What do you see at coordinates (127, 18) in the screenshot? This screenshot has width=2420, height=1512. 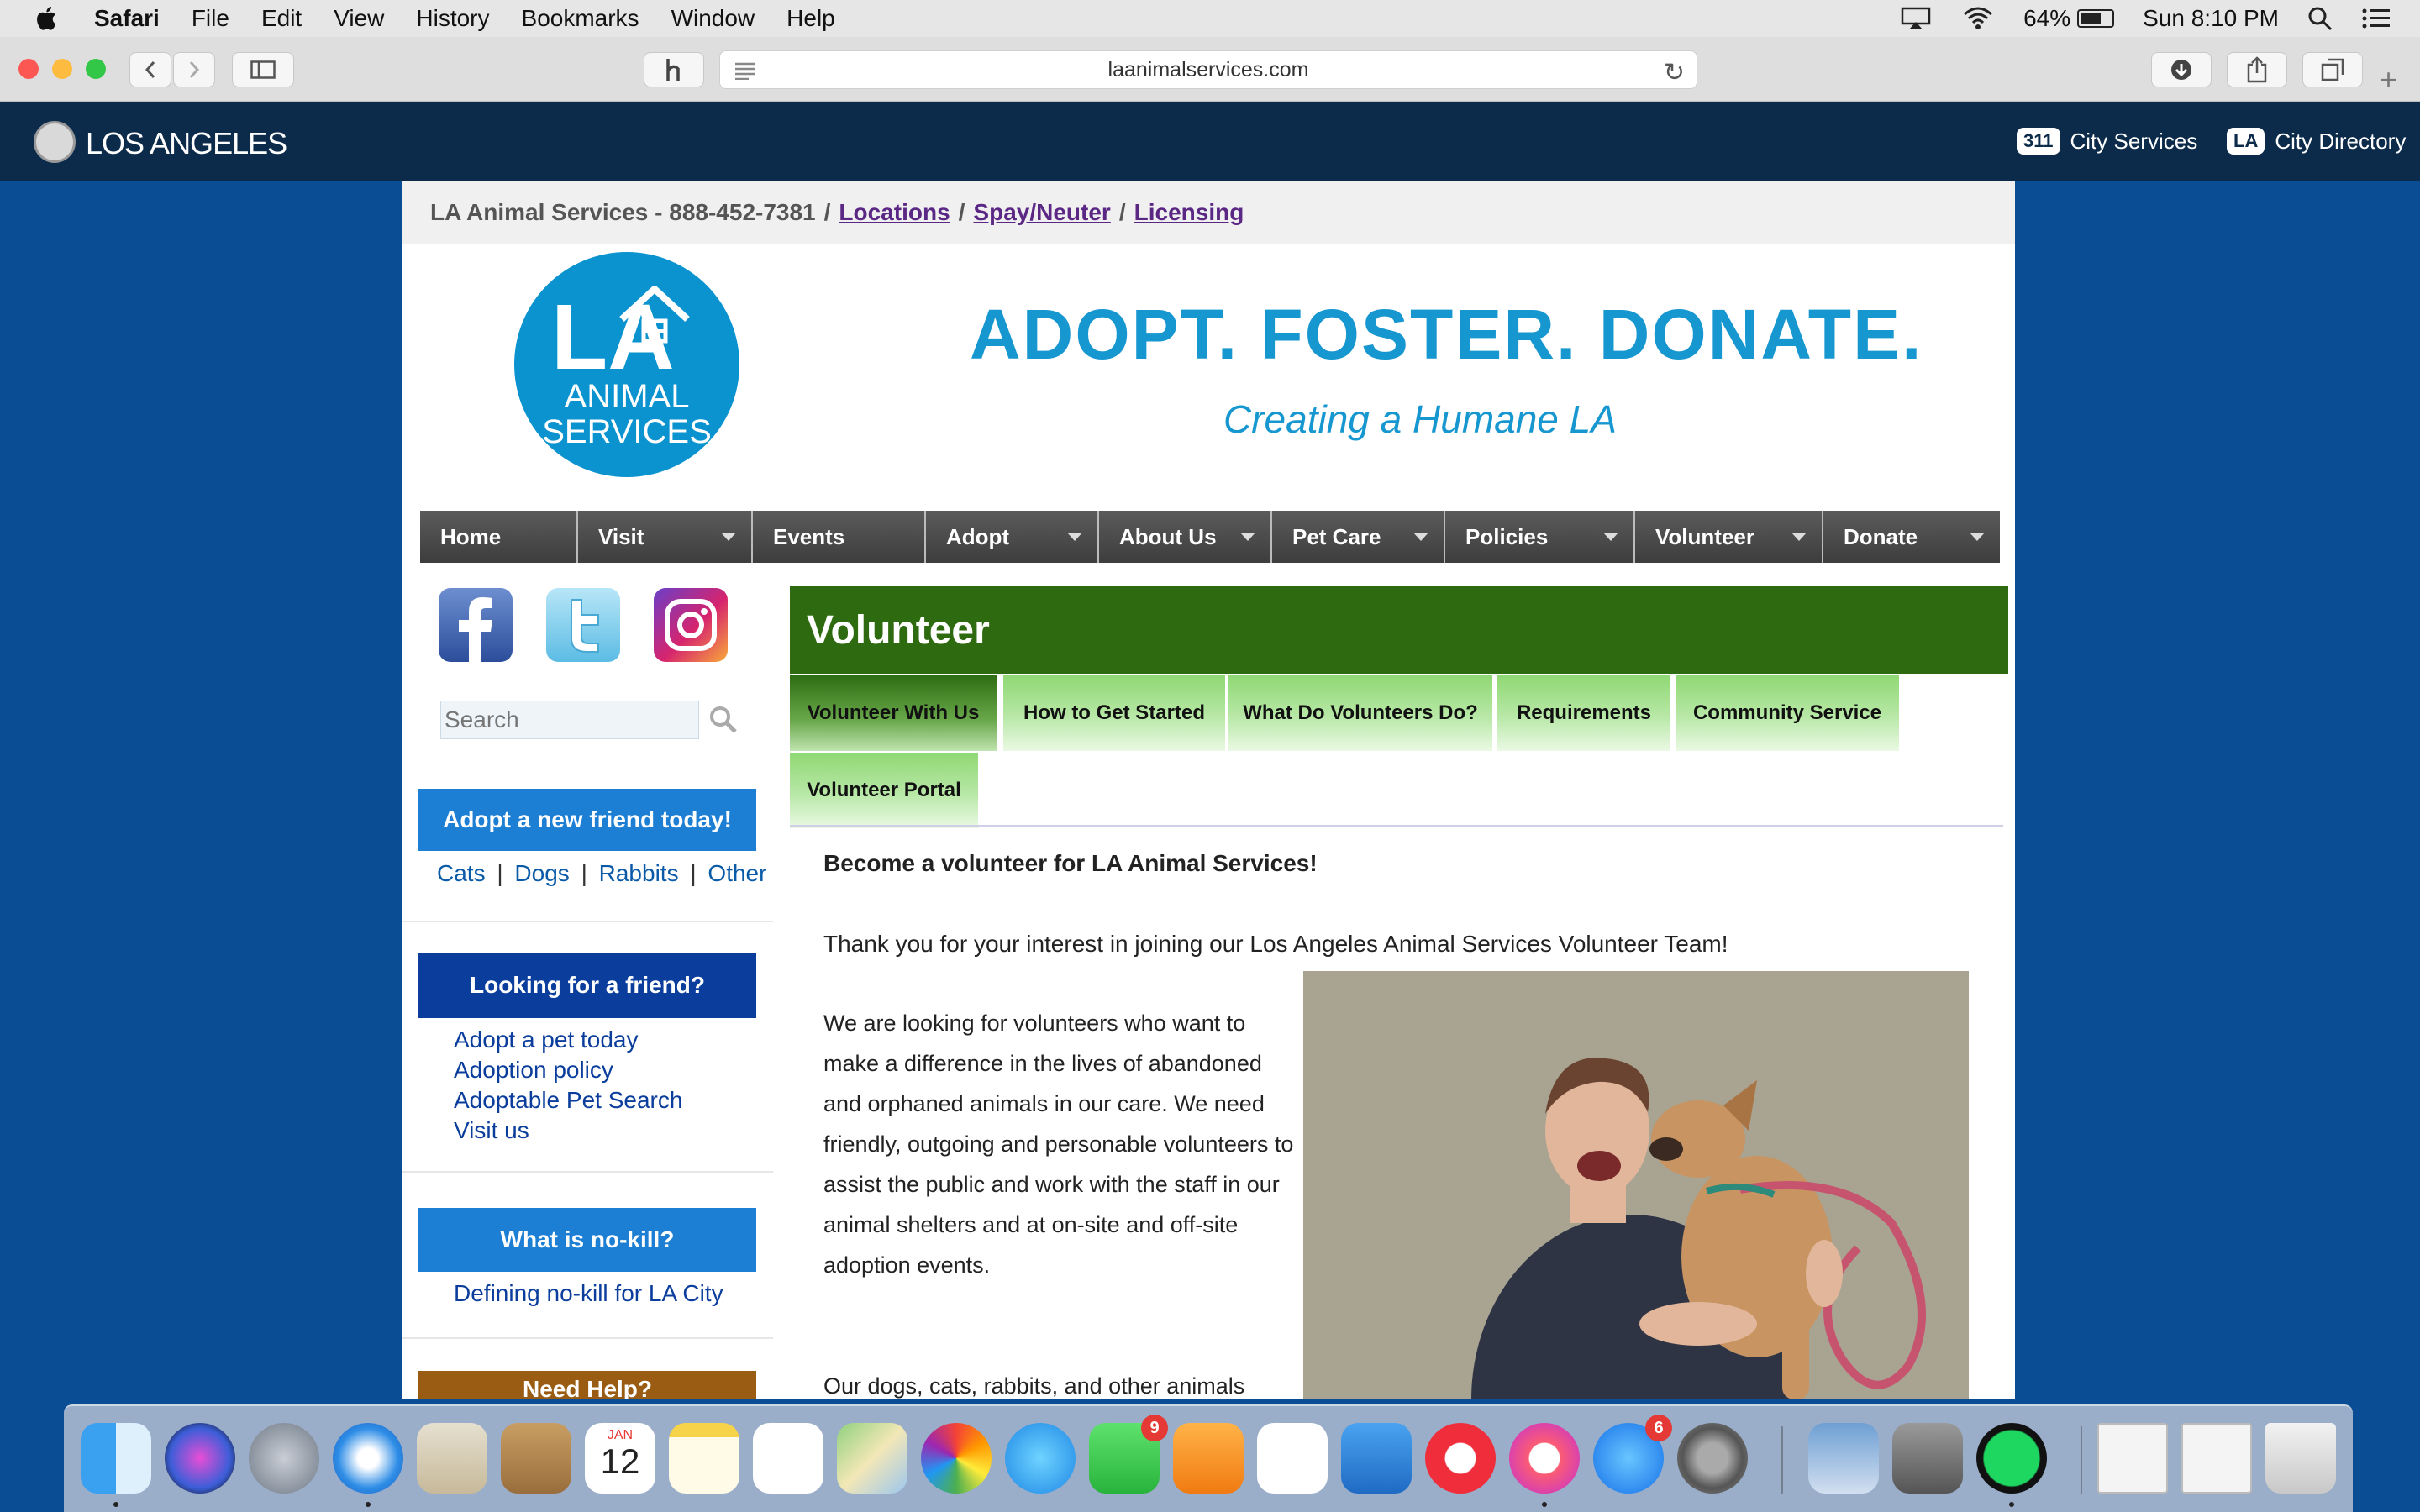 I see `menu-app-name: Safari` at bounding box center [127, 18].